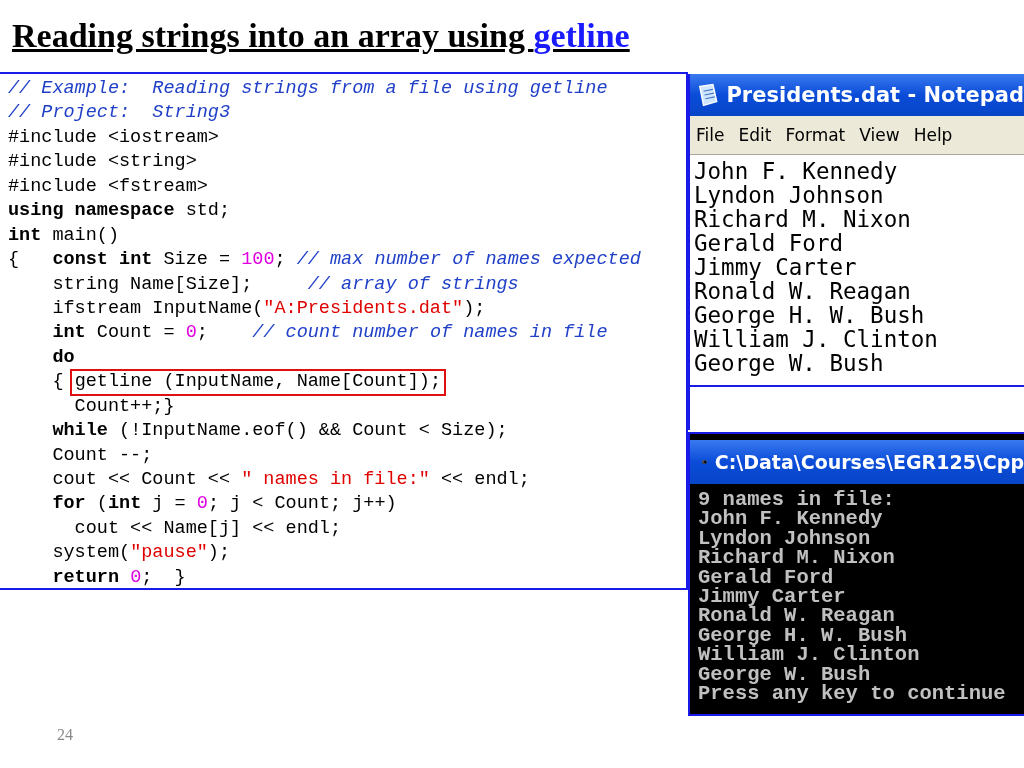  I want to click on menu-item: Edit, so click(755, 135).